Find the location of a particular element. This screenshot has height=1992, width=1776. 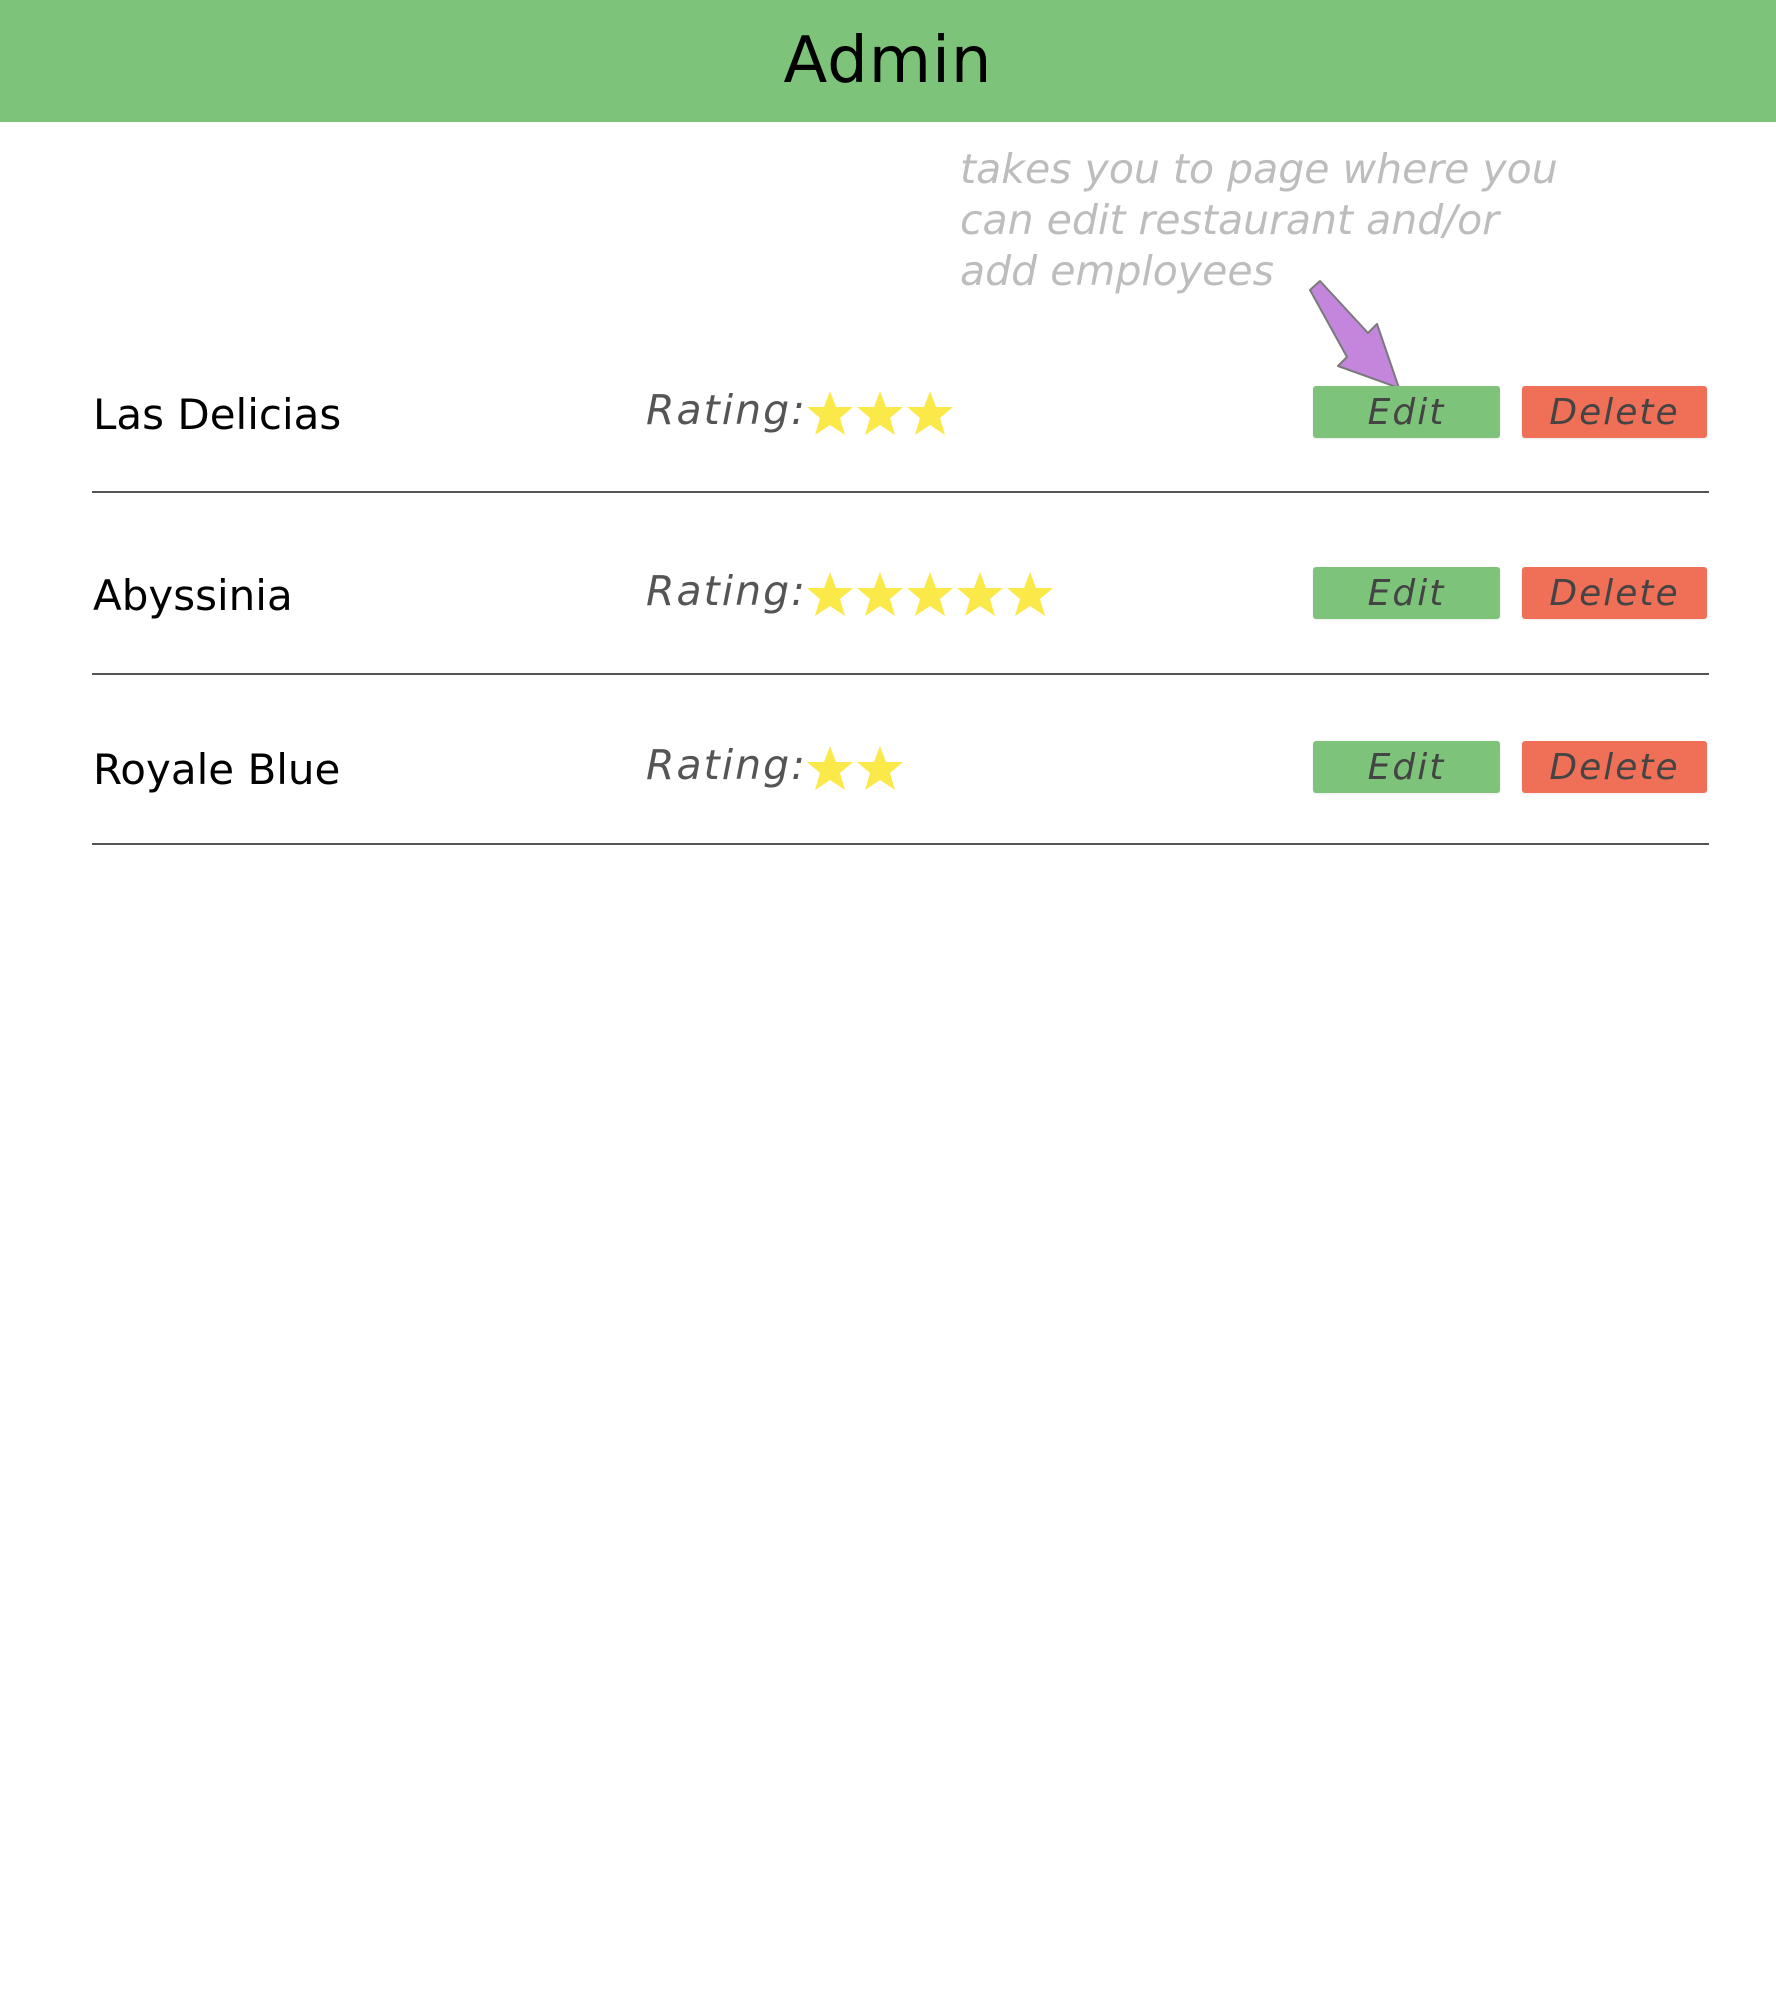

restaurant-row: Las Delicias Rating: Edit Delete is located at coordinates (888, 446).